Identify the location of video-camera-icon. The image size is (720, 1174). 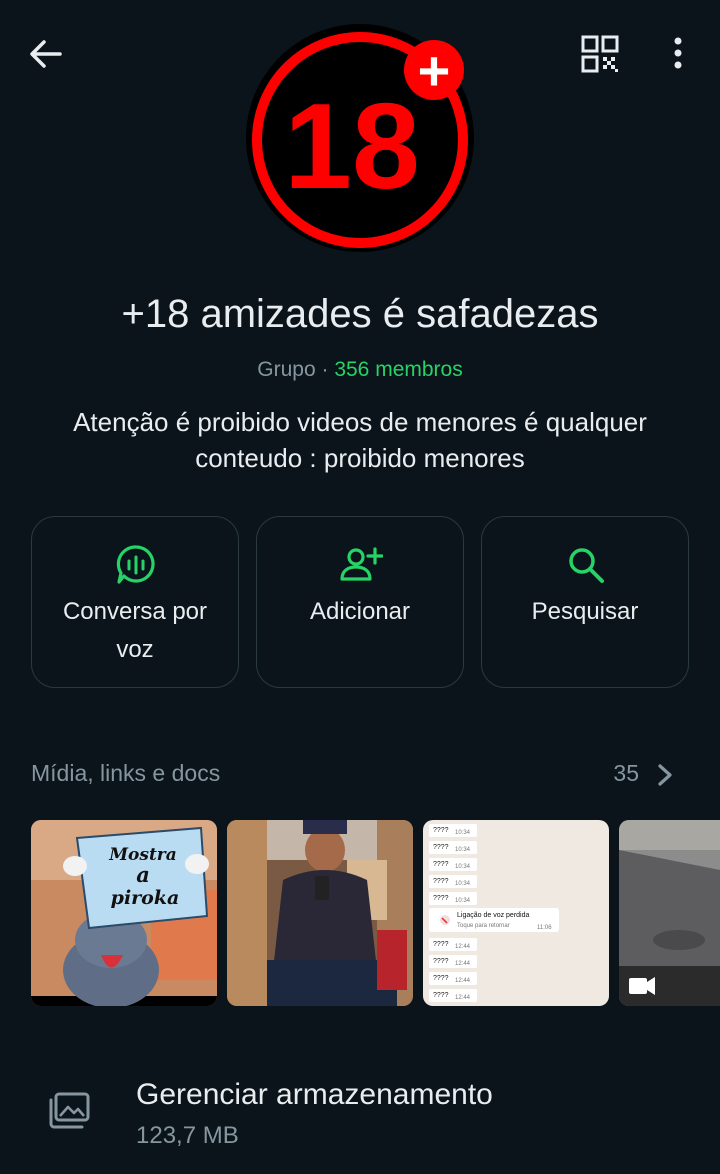
(642, 986).